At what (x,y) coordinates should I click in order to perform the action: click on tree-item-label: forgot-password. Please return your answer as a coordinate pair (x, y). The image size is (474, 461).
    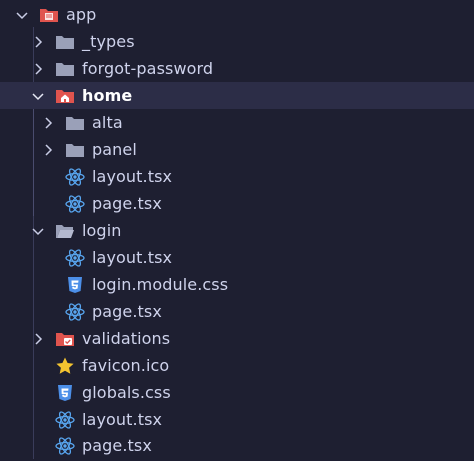
    Looking at the image, I should click on (148, 68).